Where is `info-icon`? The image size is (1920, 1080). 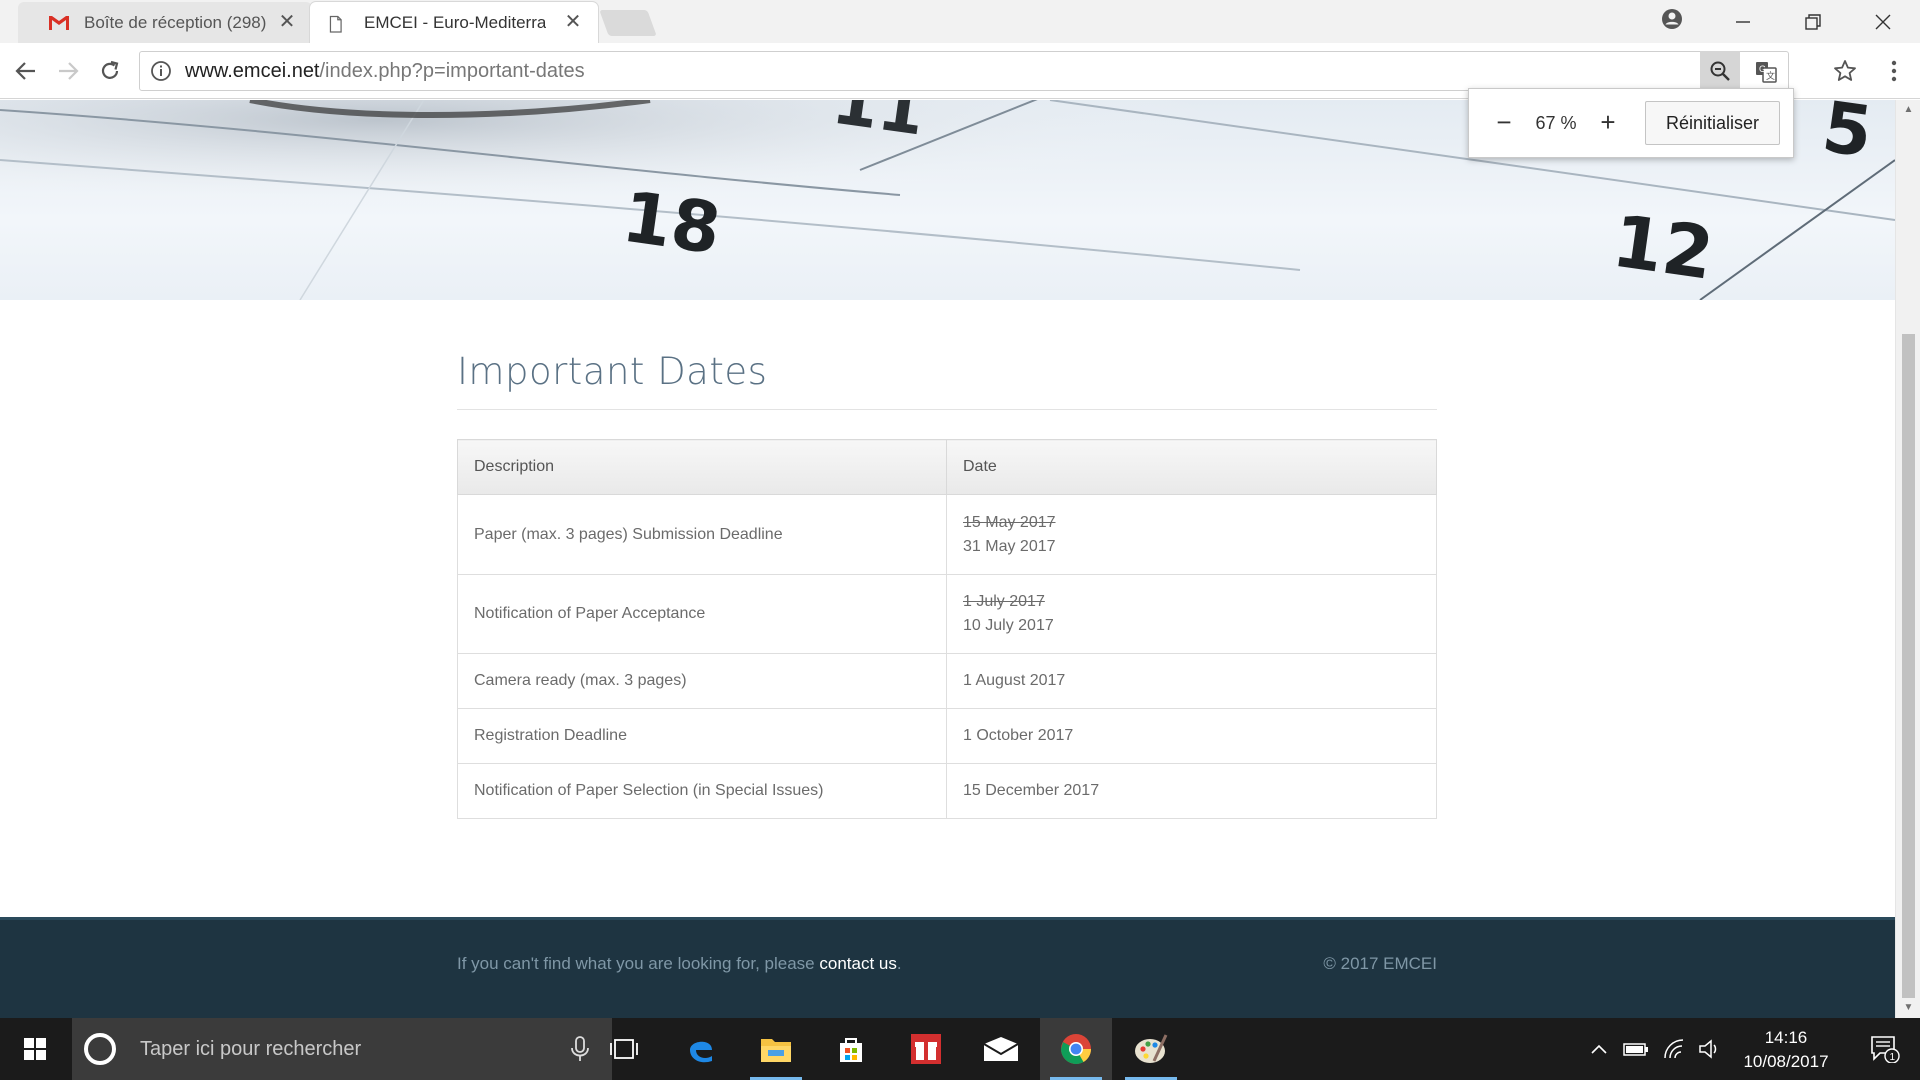 info-icon is located at coordinates (161, 71).